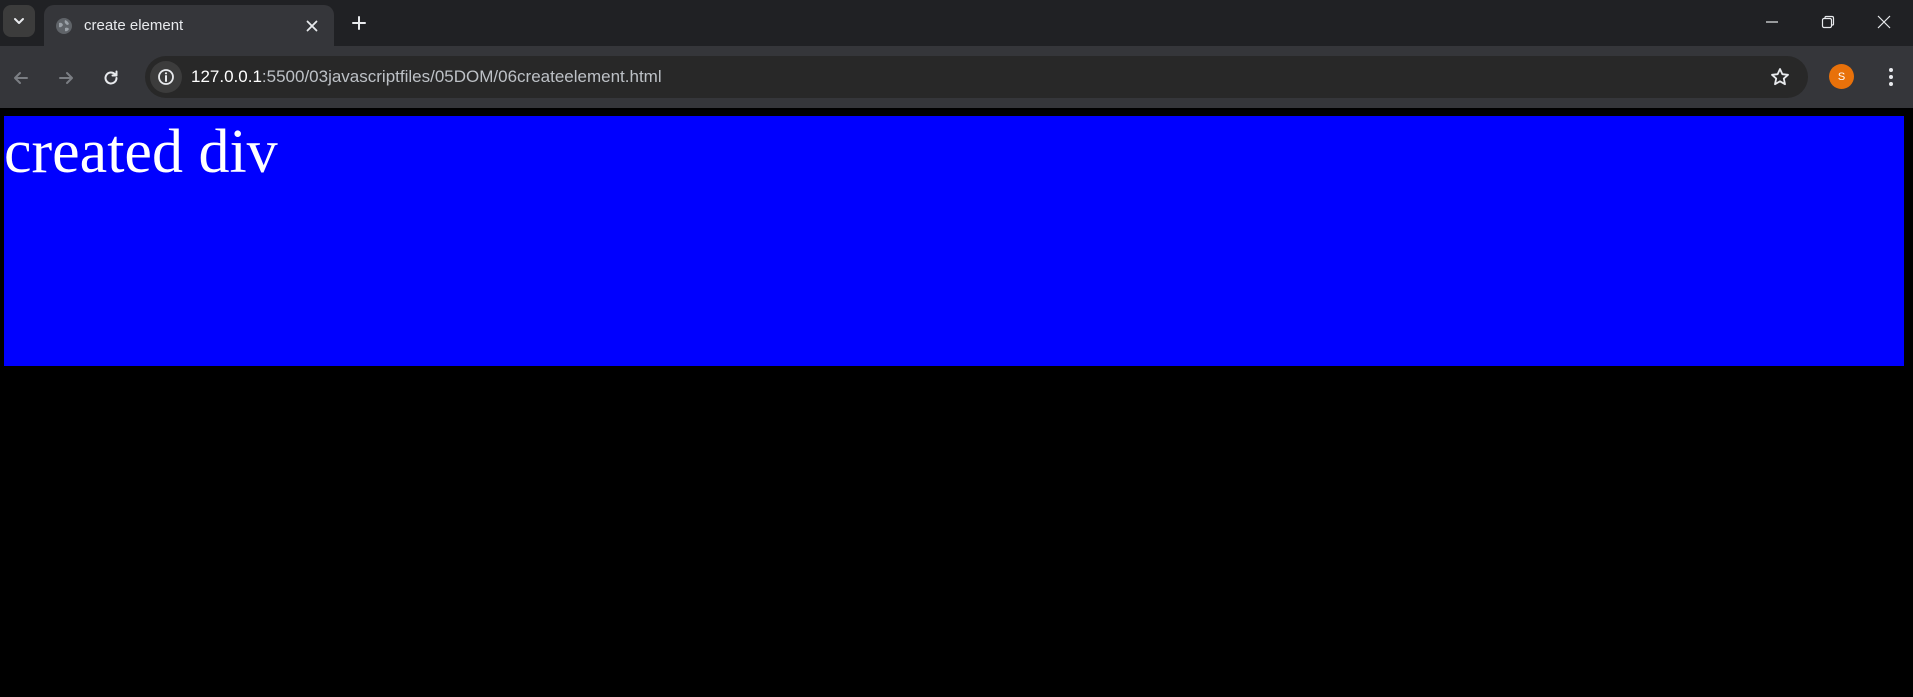 This screenshot has height=697, width=1913. I want to click on globe-icon, so click(64, 26).